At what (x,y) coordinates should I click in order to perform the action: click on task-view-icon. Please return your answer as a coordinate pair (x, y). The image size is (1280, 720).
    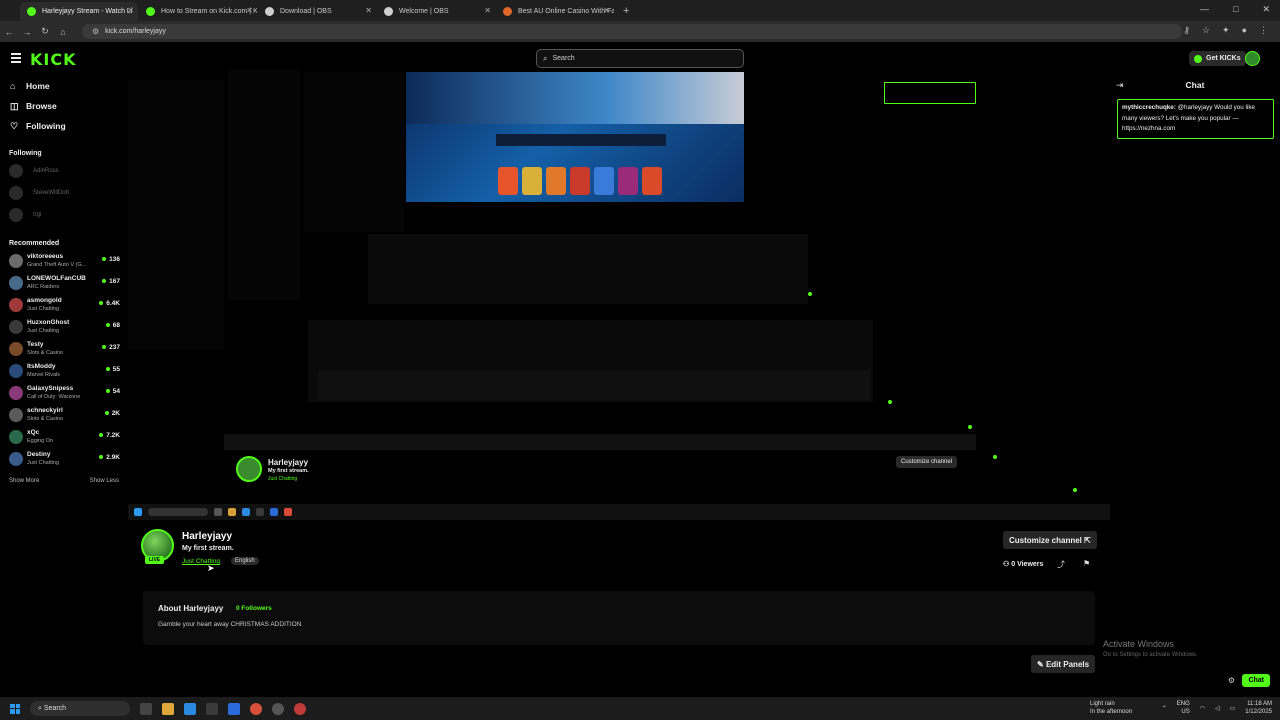
    Looking at the image, I should click on (146, 708).